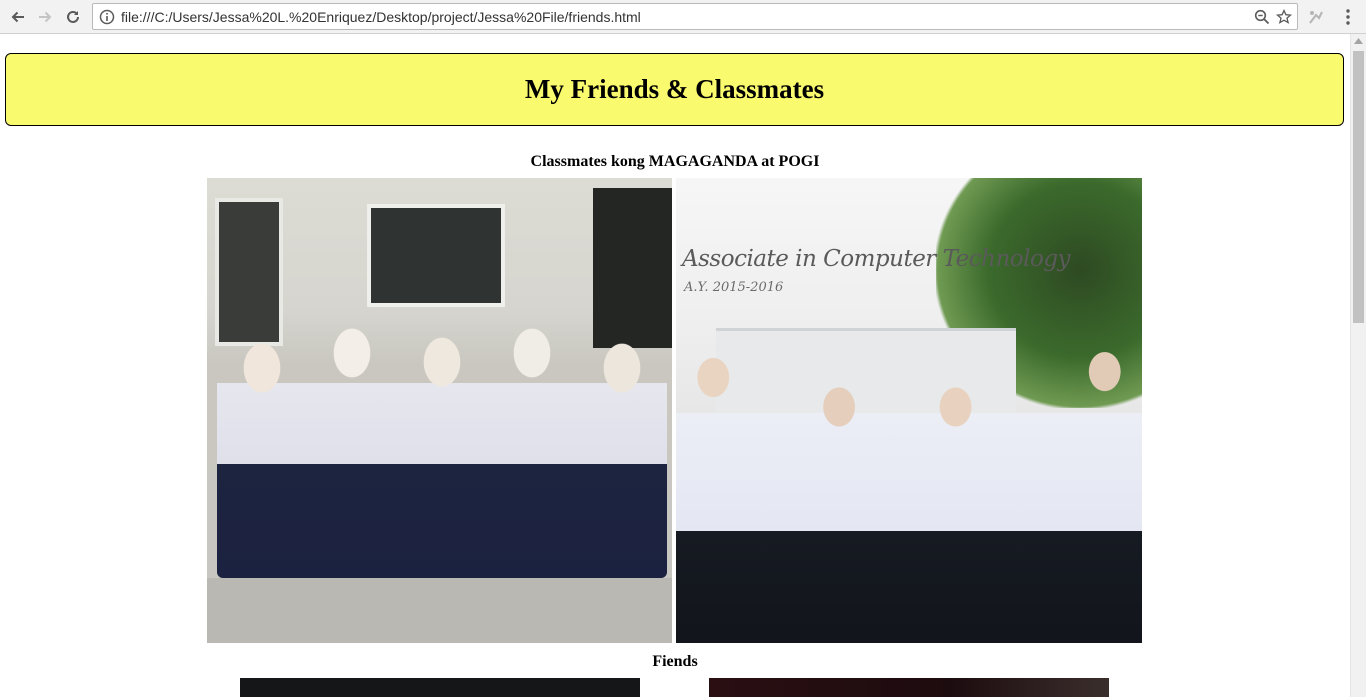 The width and height of the screenshot is (1366, 697). What do you see at coordinates (1262, 17) in the screenshot?
I see `zoom-icon` at bounding box center [1262, 17].